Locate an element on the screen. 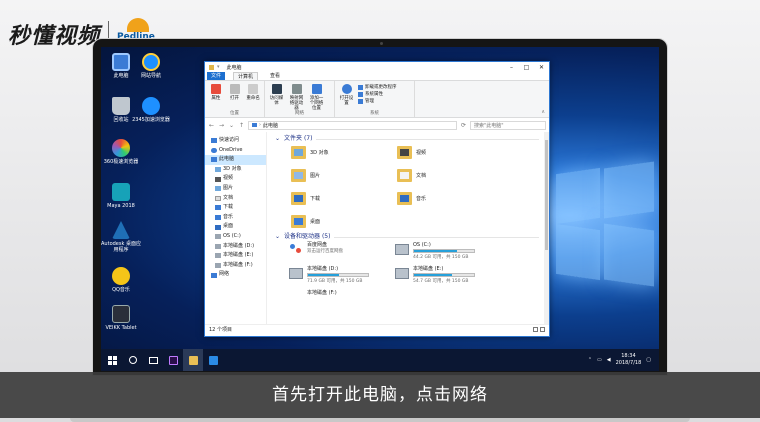  start-button is located at coordinates (112, 360).